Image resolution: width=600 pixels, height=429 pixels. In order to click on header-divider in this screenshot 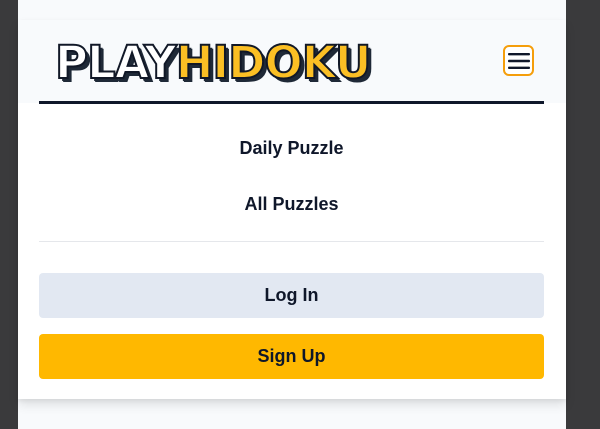, I will do `click(291, 102)`.